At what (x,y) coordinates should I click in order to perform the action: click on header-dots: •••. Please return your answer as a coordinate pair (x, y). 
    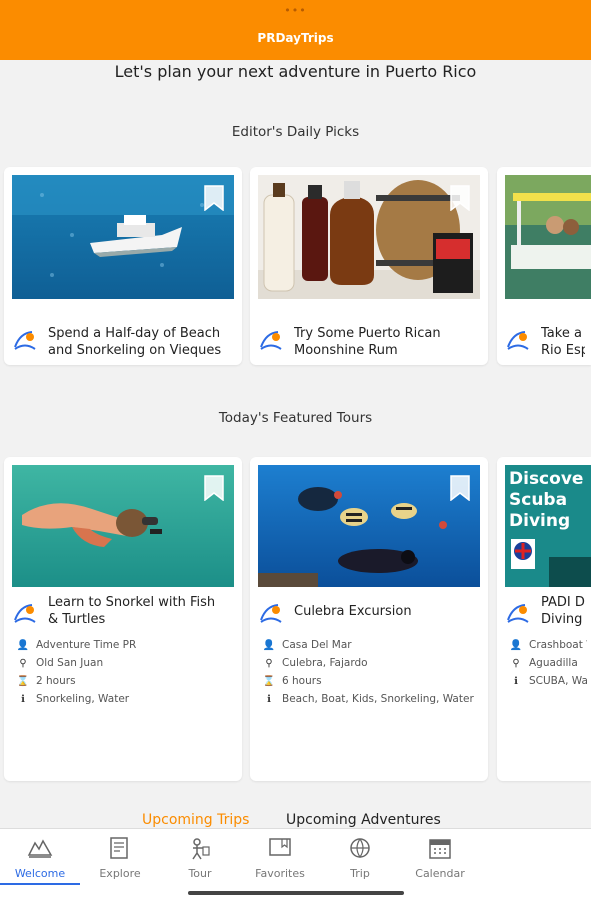
    Looking at the image, I should click on (295, 10).